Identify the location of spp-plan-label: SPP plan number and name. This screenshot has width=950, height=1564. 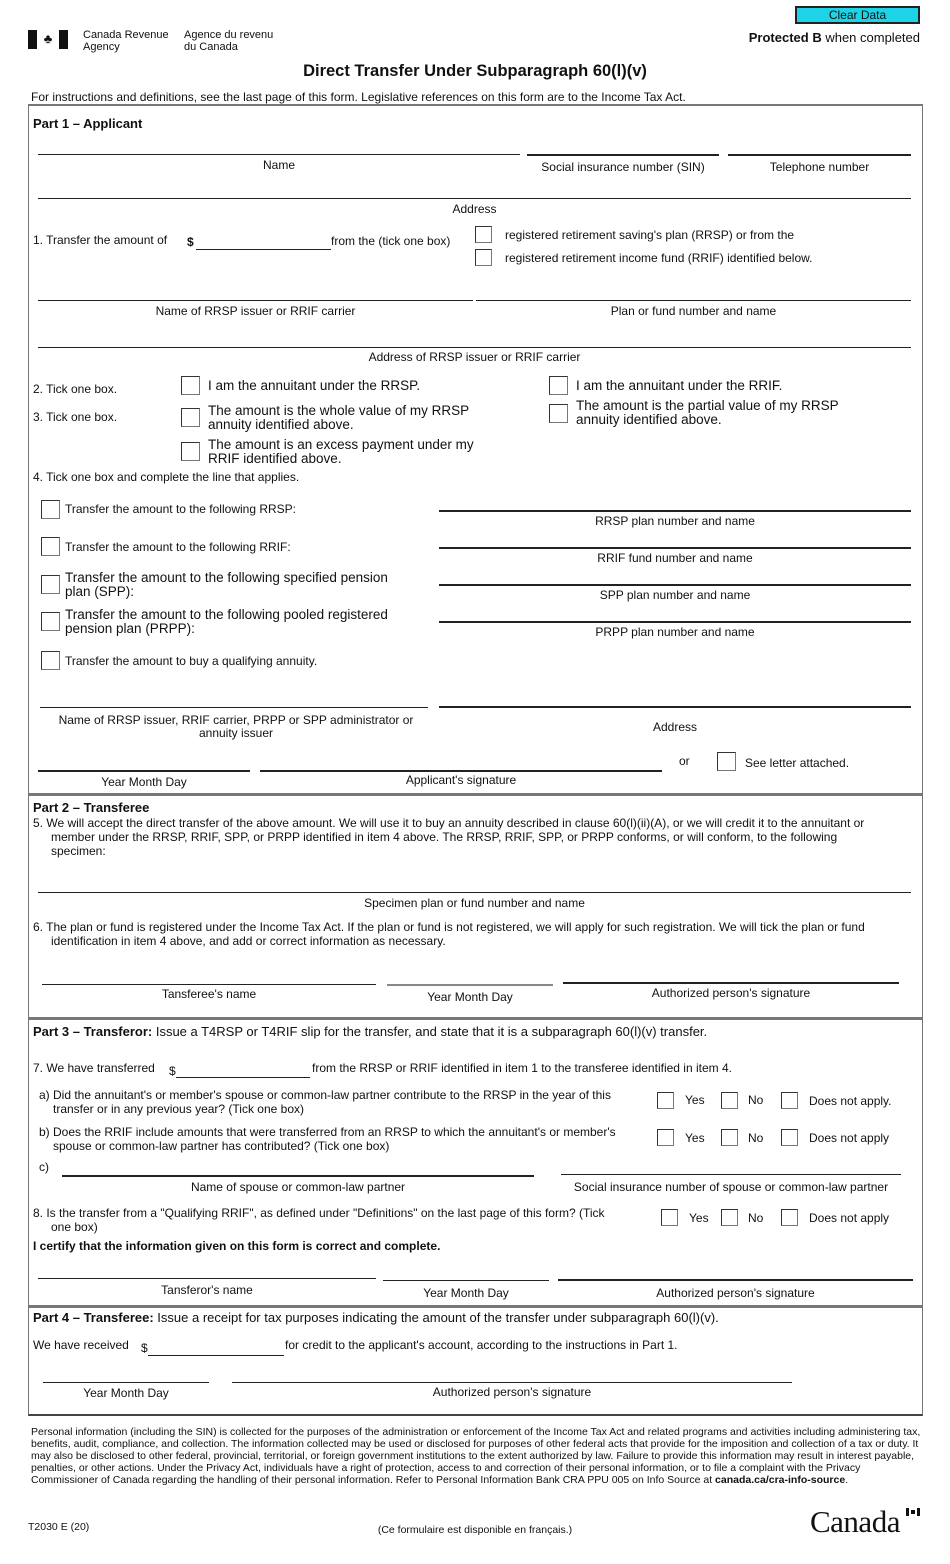
(675, 595).